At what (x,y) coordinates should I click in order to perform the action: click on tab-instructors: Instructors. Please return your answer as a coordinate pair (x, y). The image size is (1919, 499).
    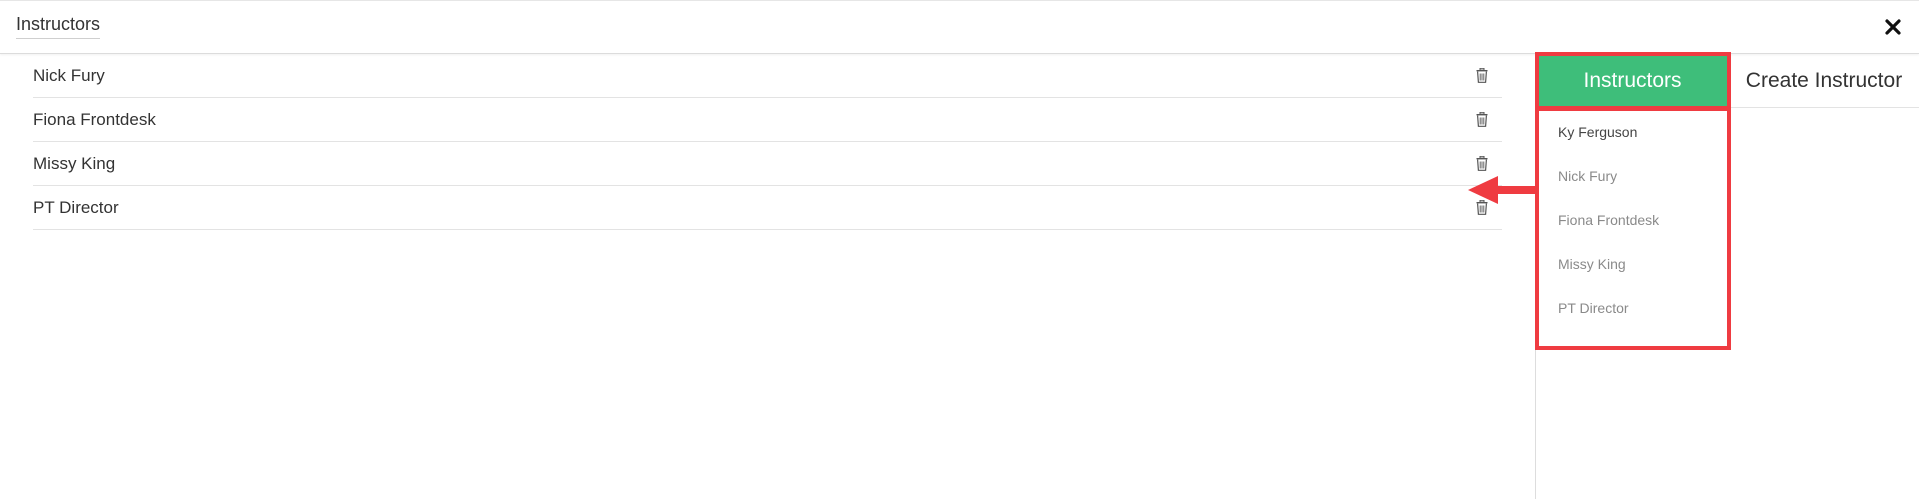
    Looking at the image, I should click on (1632, 81).